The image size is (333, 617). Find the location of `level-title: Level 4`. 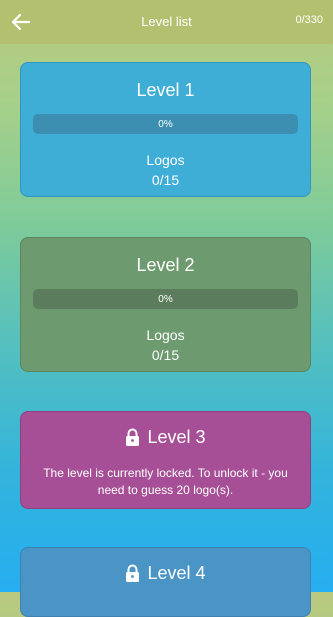

level-title: Level 4 is located at coordinates (176, 573).